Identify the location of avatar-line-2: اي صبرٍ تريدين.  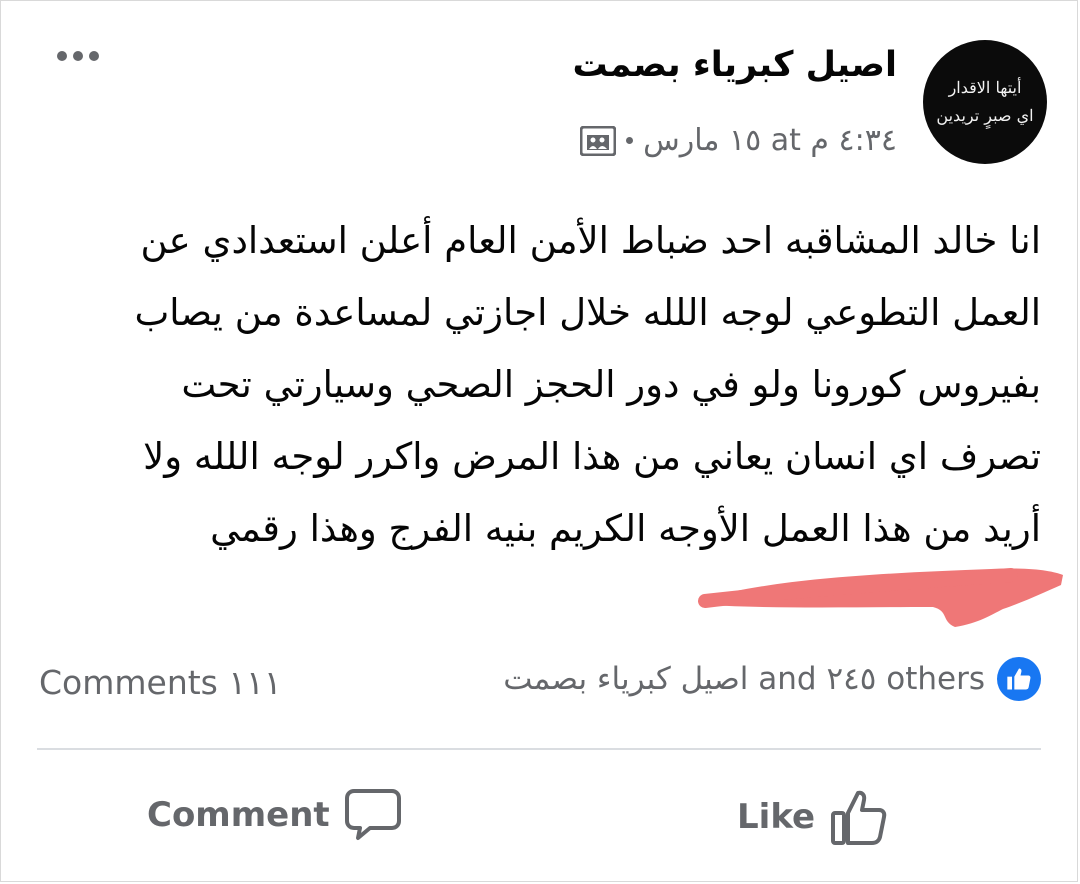
(985, 115).